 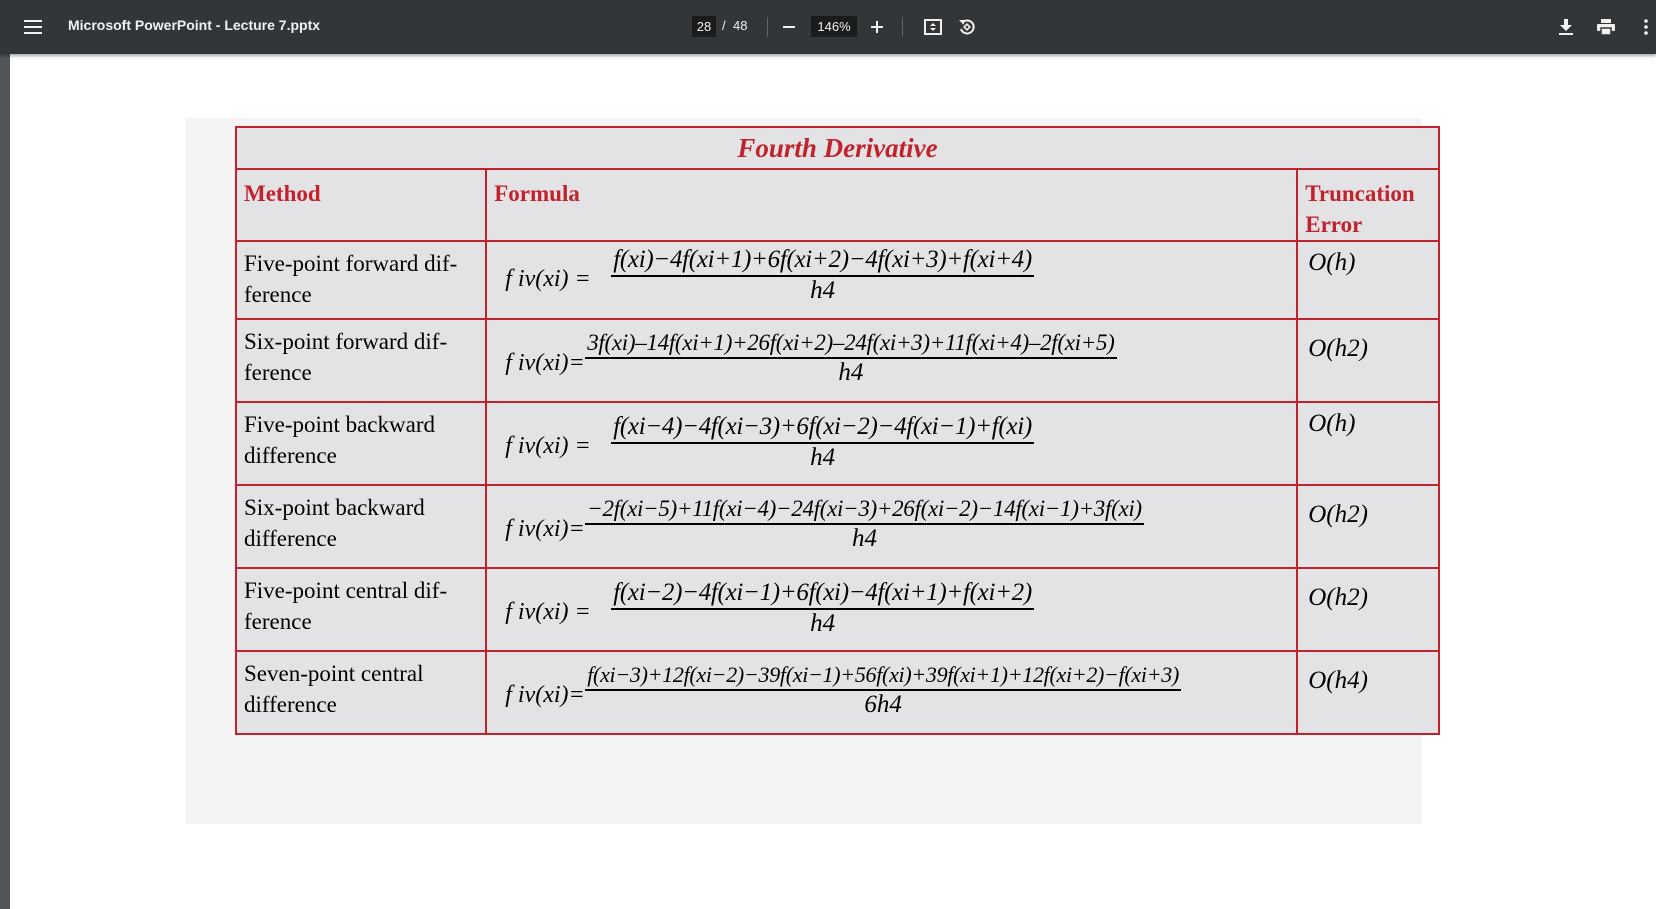 What do you see at coordinates (883, 704) in the screenshot?
I see `formula-denominator: 6h4` at bounding box center [883, 704].